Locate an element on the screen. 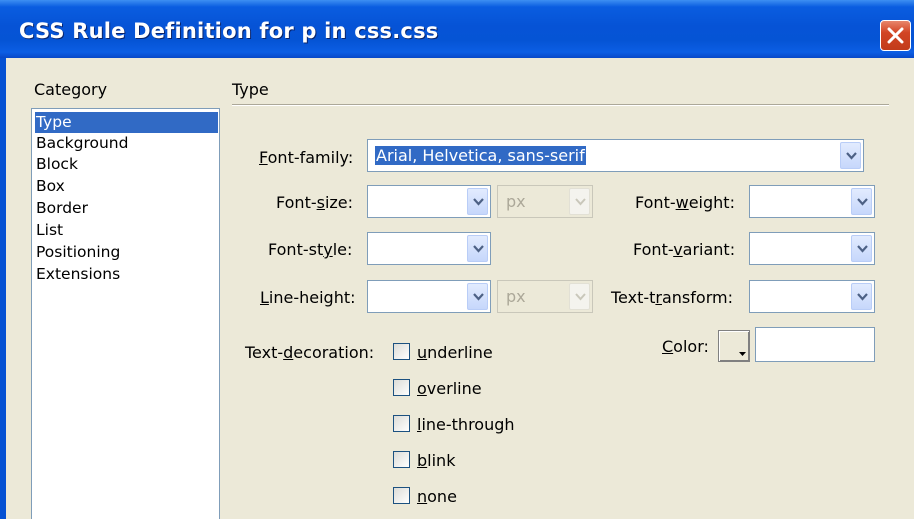 The width and height of the screenshot is (914, 519). font-variant-dropdown-button is located at coordinates (861, 248).